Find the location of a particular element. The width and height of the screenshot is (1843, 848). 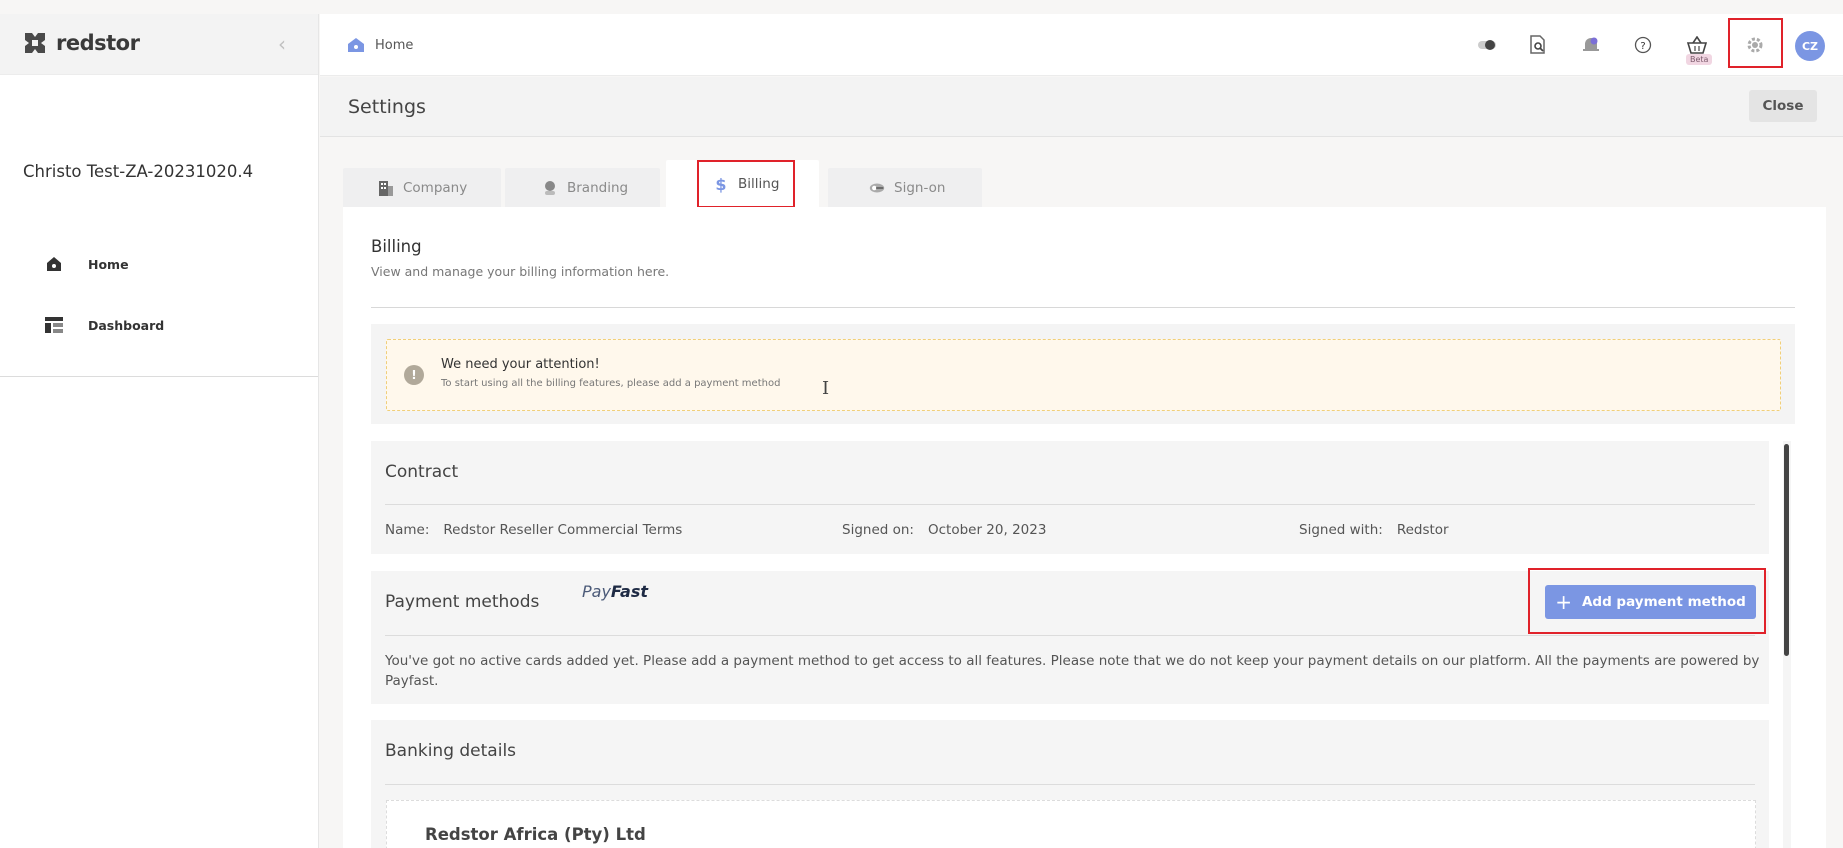

exclamation-icon: ! is located at coordinates (414, 375).